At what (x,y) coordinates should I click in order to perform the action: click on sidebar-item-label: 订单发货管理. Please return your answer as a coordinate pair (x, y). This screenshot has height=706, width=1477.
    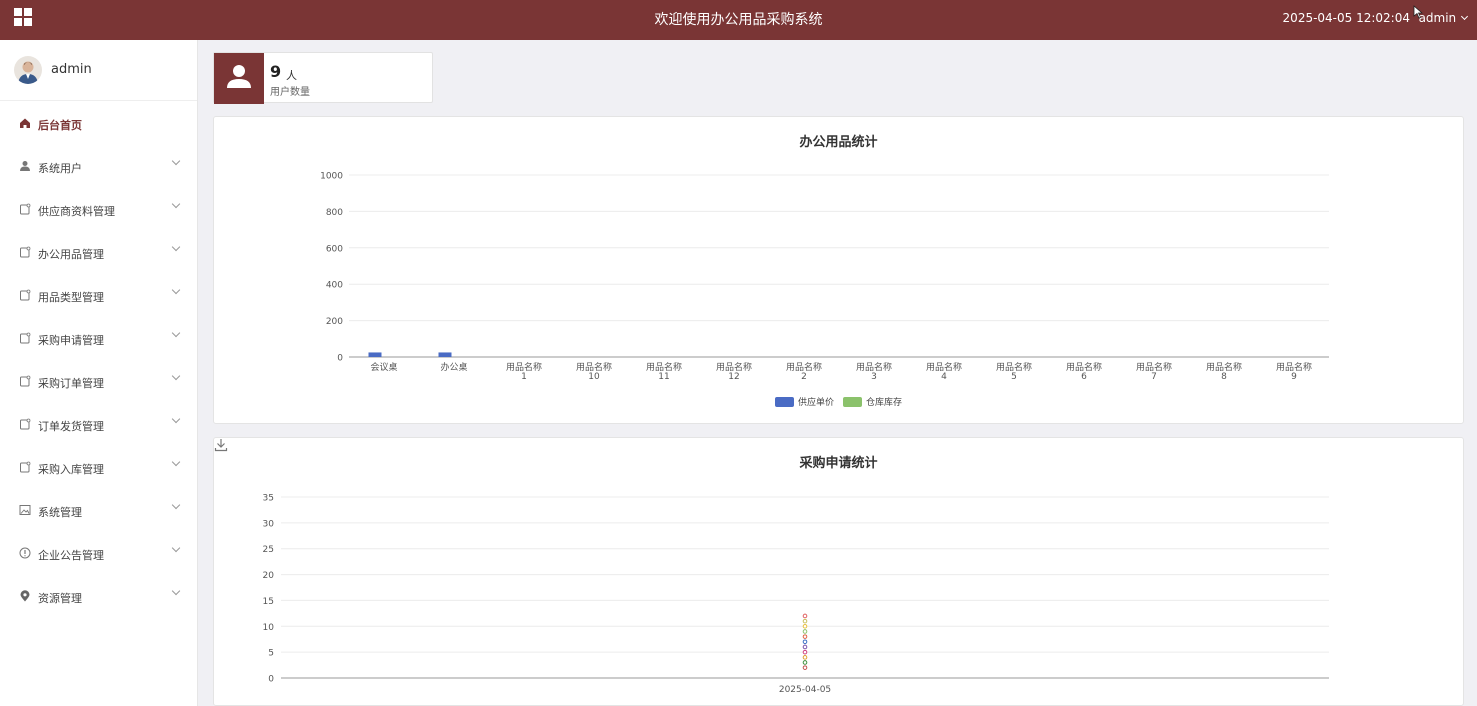
    Looking at the image, I should click on (71, 426).